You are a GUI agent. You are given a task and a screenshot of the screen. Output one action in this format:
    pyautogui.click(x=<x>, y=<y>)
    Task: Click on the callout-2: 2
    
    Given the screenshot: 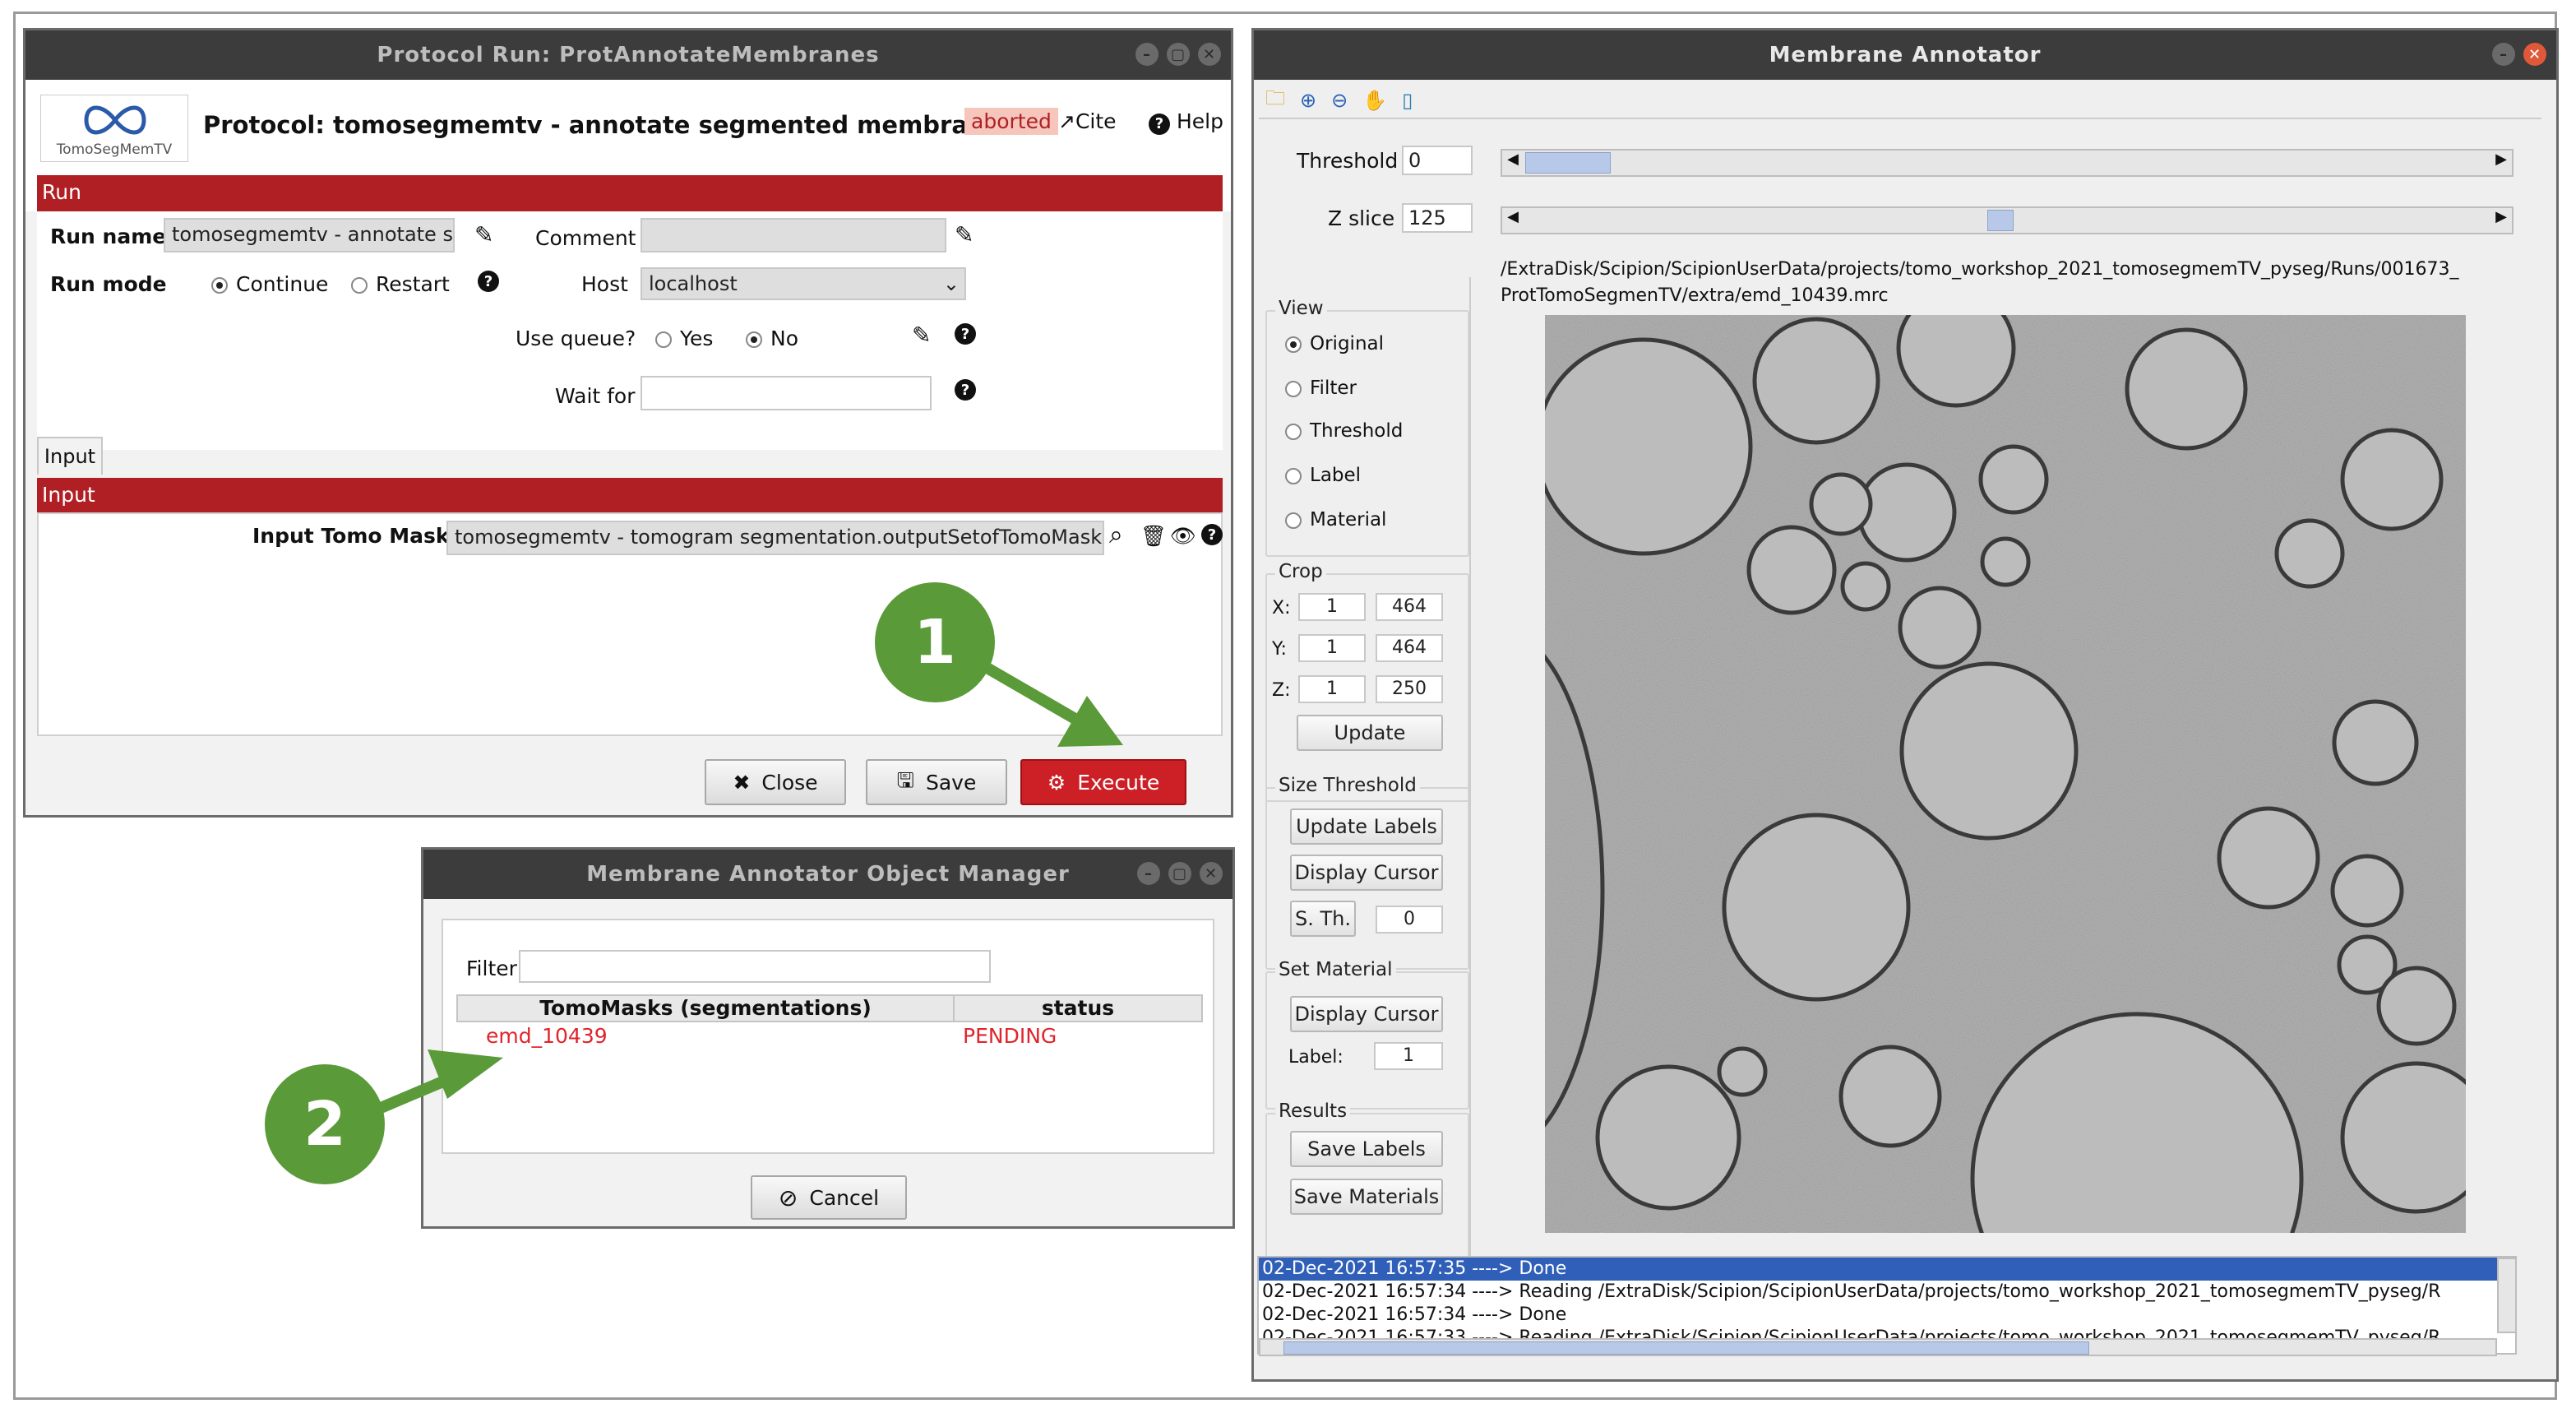 What is the action you would take?
    pyautogui.click(x=325, y=1124)
    